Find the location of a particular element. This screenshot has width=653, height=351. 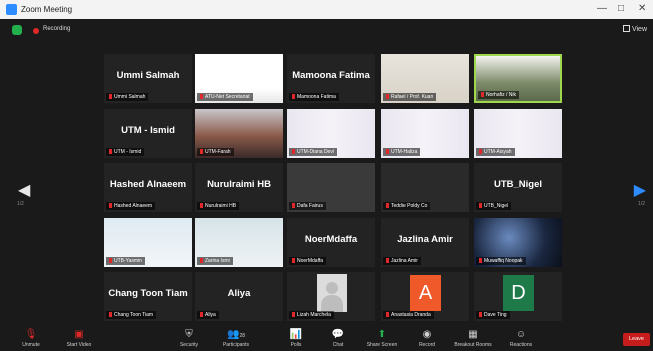

participant-name-label: UTM - Ismid is located at coordinates (125, 152).